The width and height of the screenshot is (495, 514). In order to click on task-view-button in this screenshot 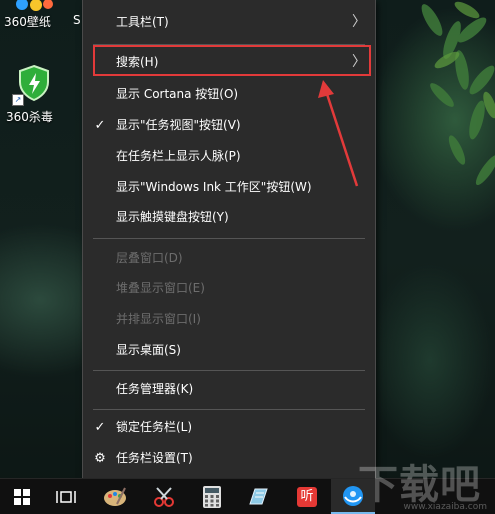, I will do `click(66, 496)`.